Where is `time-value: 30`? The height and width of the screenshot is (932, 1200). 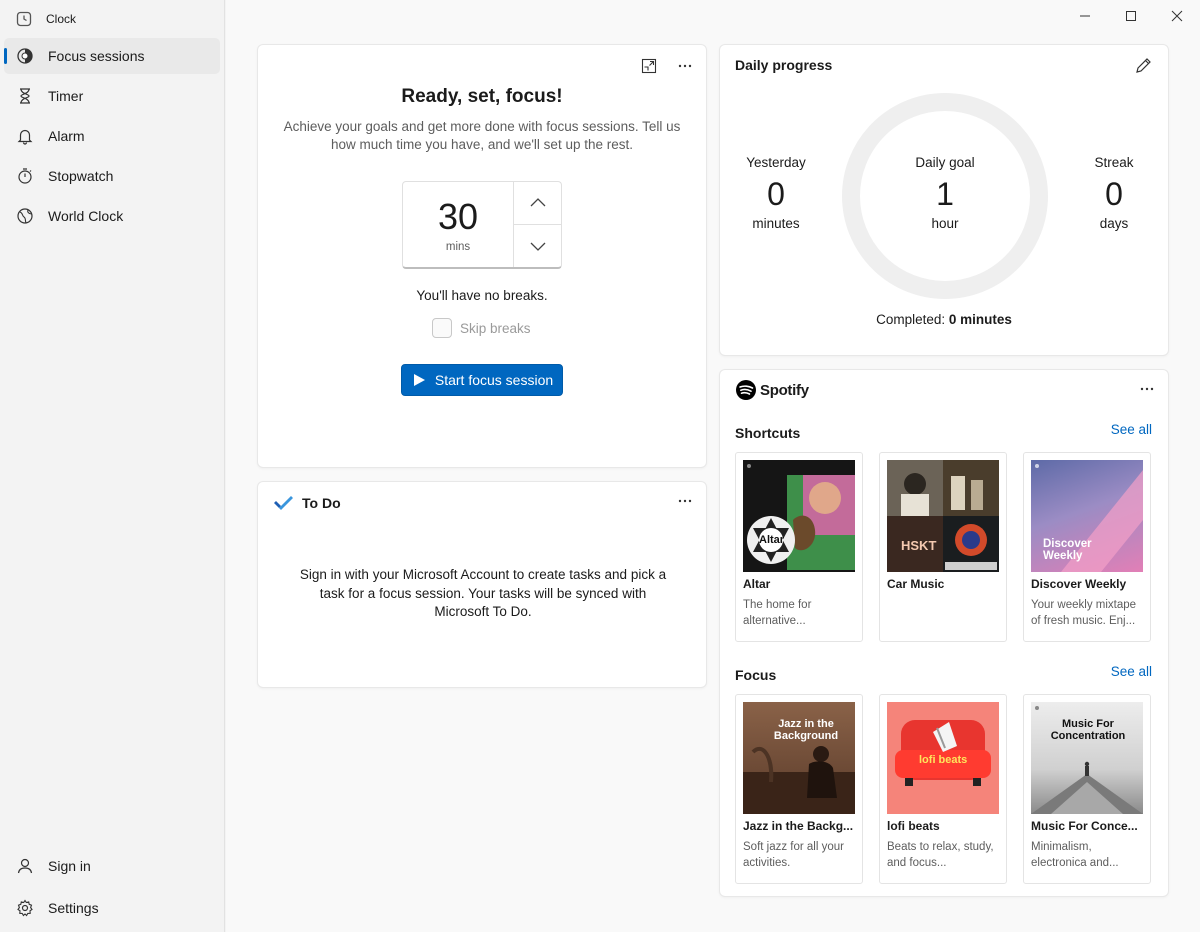 time-value: 30 is located at coordinates (458, 216).